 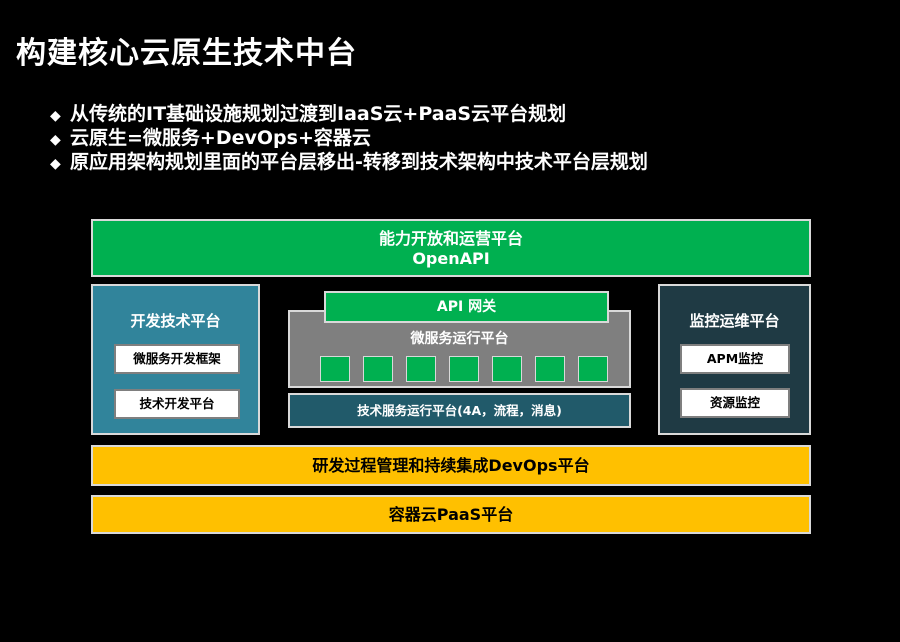 What do you see at coordinates (186, 53) in the screenshot?
I see `page-title: 构建核心云原生技术中台` at bounding box center [186, 53].